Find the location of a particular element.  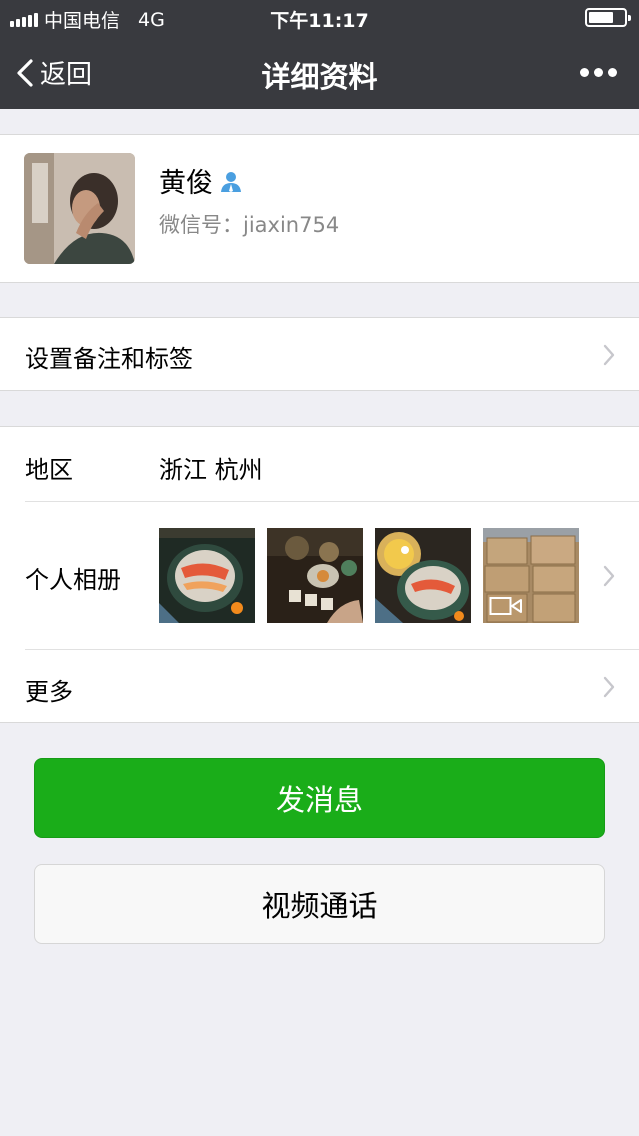

battery-level-fill is located at coordinates (601, 17).